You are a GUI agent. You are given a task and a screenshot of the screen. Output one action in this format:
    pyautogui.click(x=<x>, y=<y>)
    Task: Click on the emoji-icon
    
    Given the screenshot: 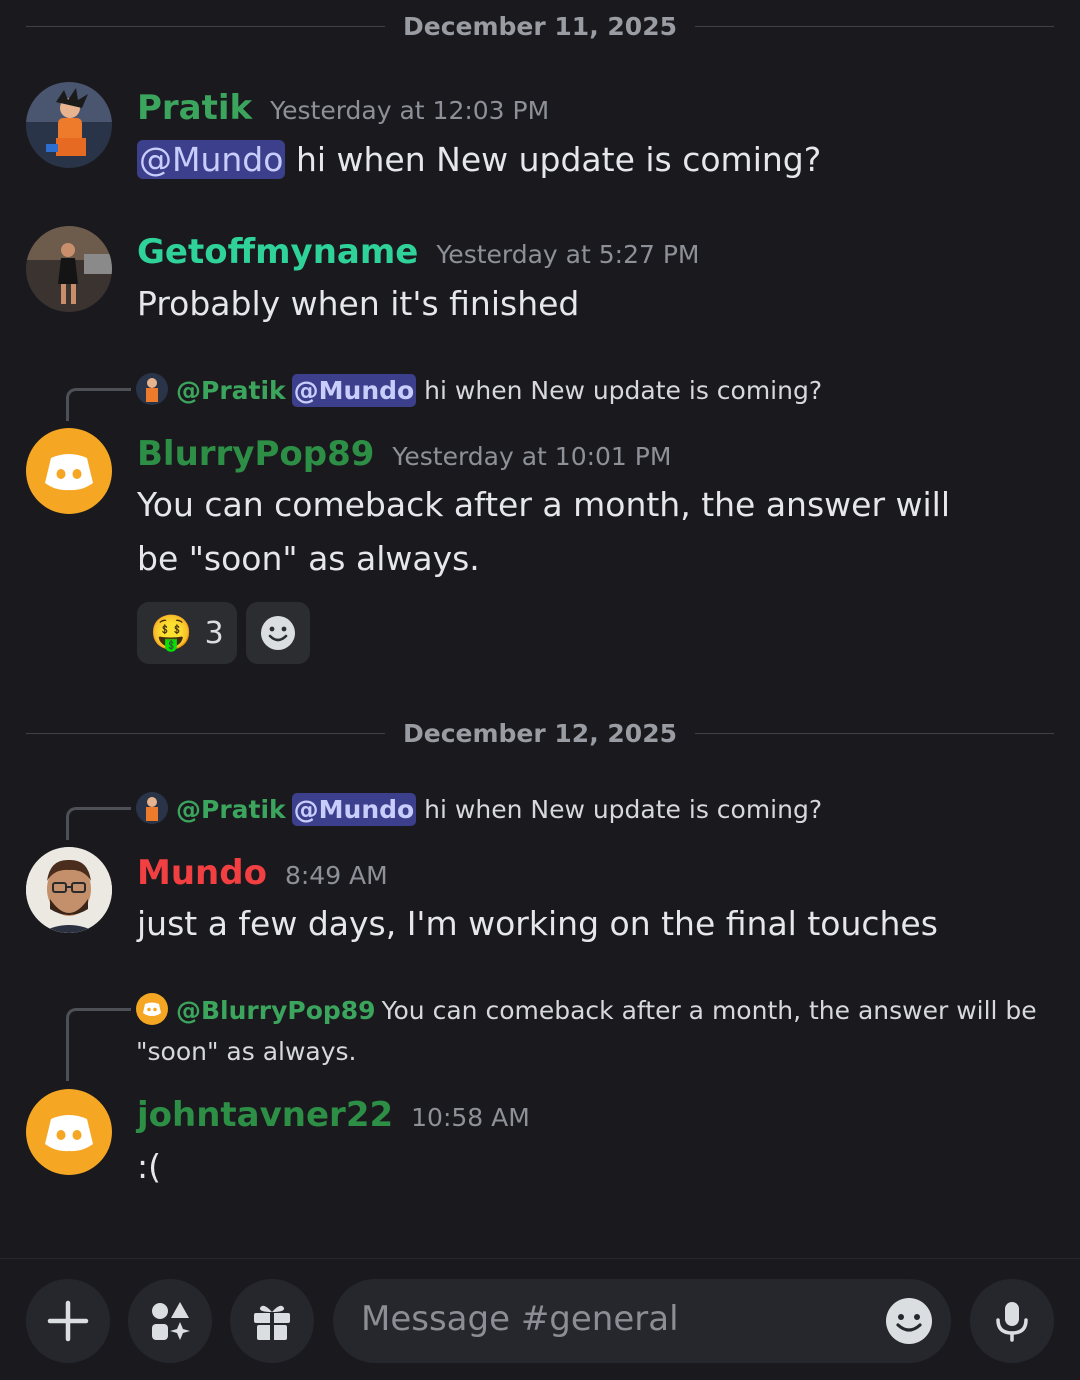 What is the action you would take?
    pyautogui.click(x=909, y=1321)
    